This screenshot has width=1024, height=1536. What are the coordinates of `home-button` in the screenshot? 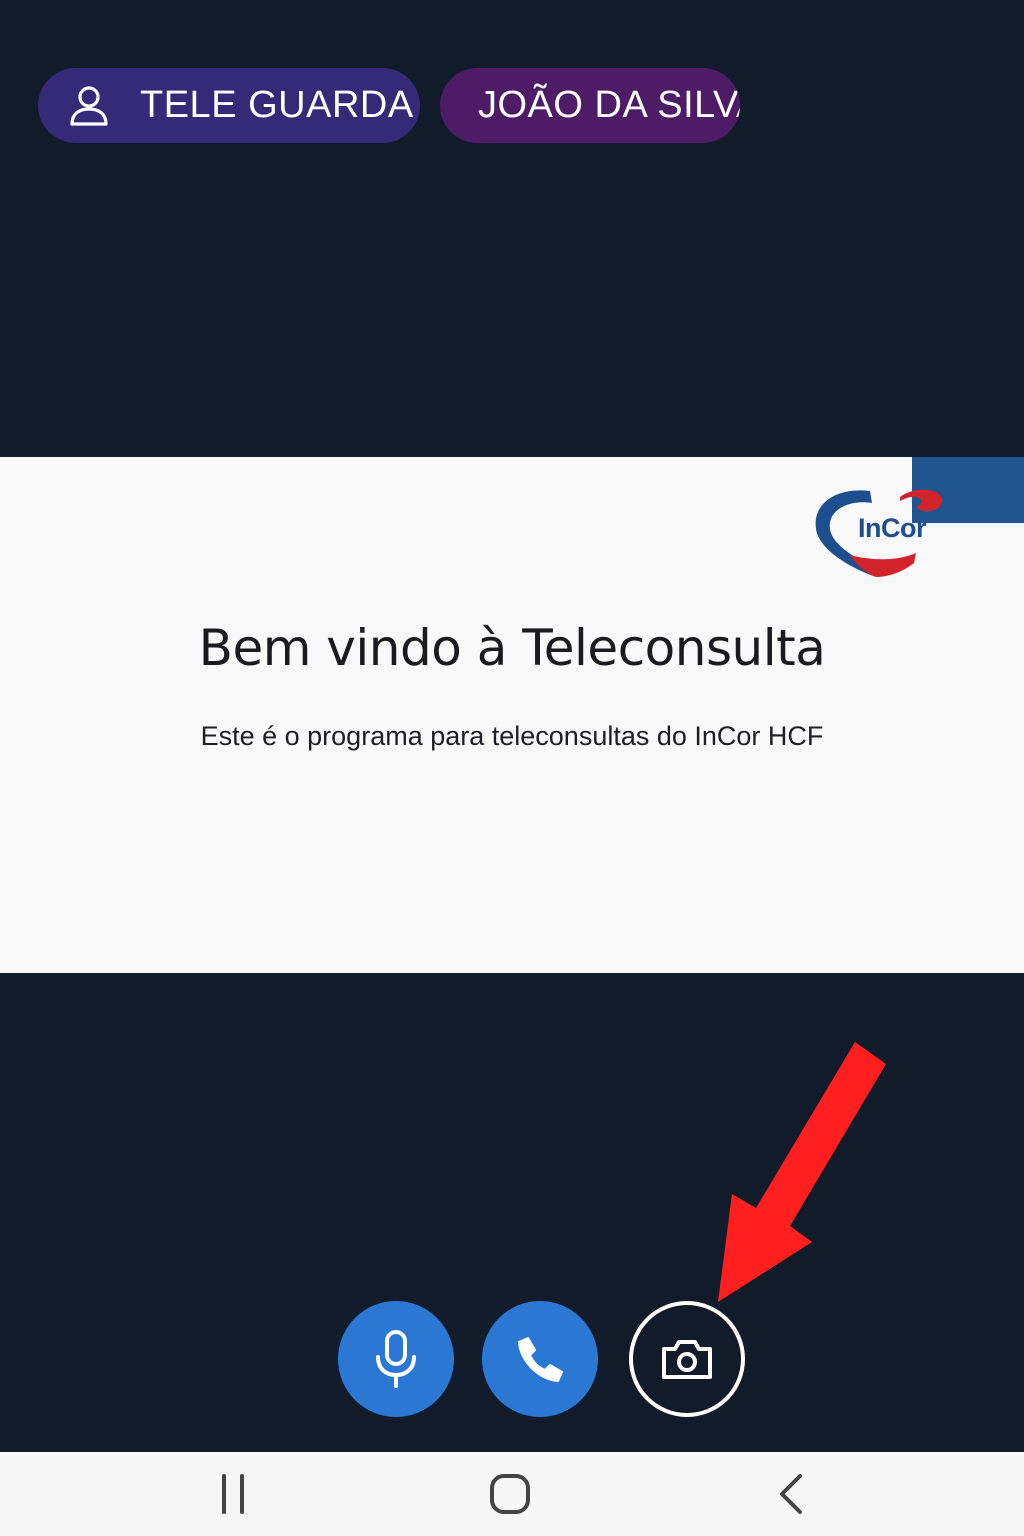 It's located at (511, 1494).